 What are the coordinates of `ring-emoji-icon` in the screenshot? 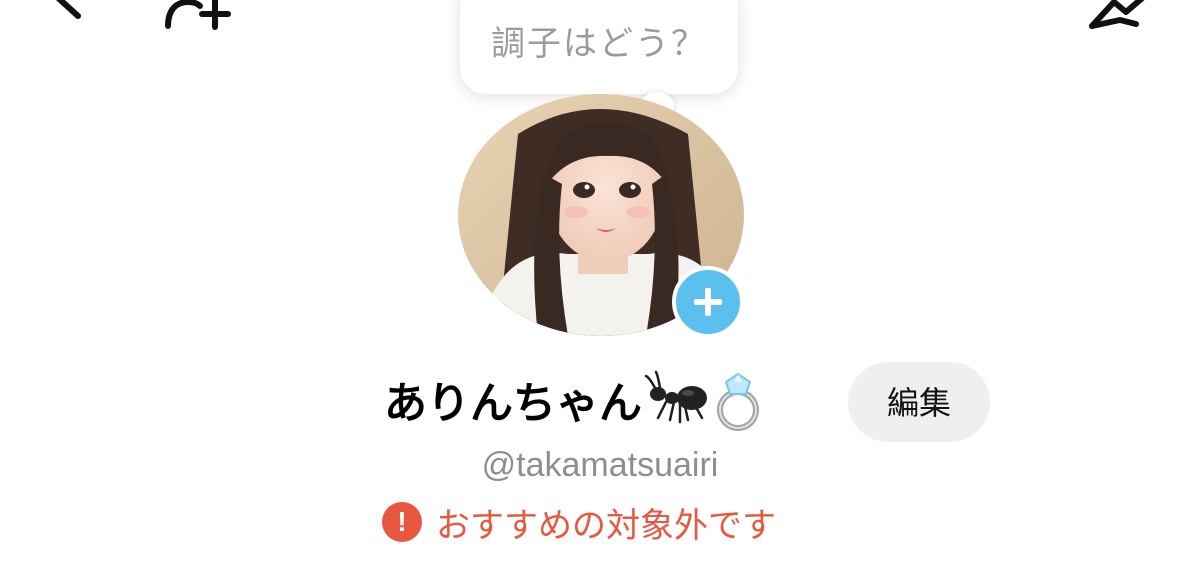 It's located at (738, 401).